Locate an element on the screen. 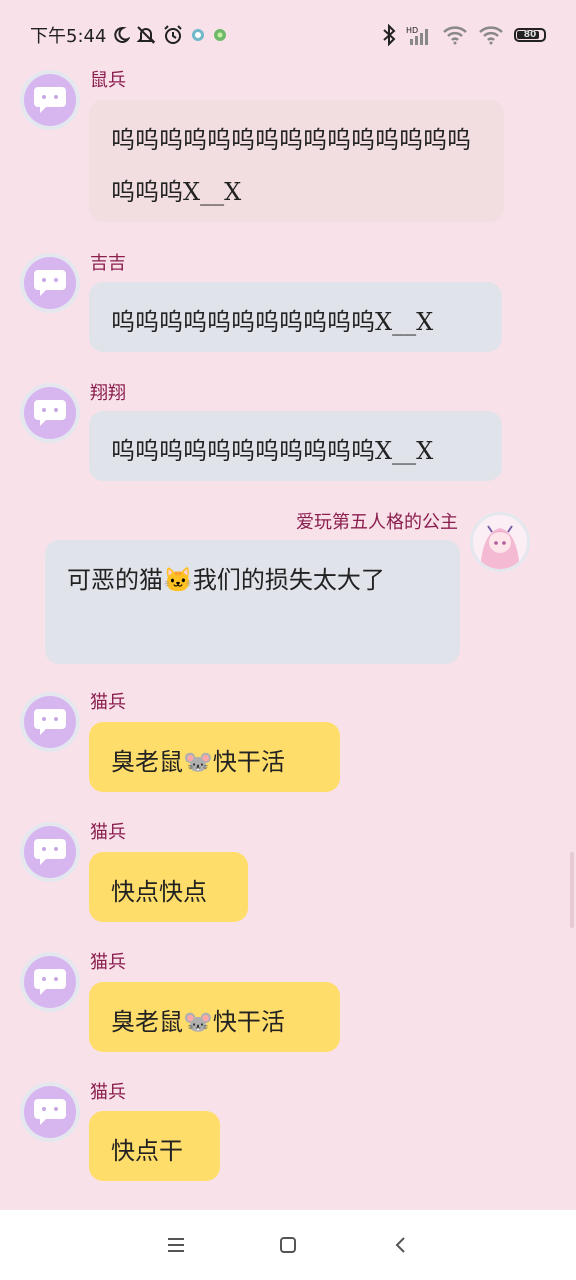 This screenshot has height=1280, width=576. sender-name: 爱玩第五人格的公主 is located at coordinates (377, 522).